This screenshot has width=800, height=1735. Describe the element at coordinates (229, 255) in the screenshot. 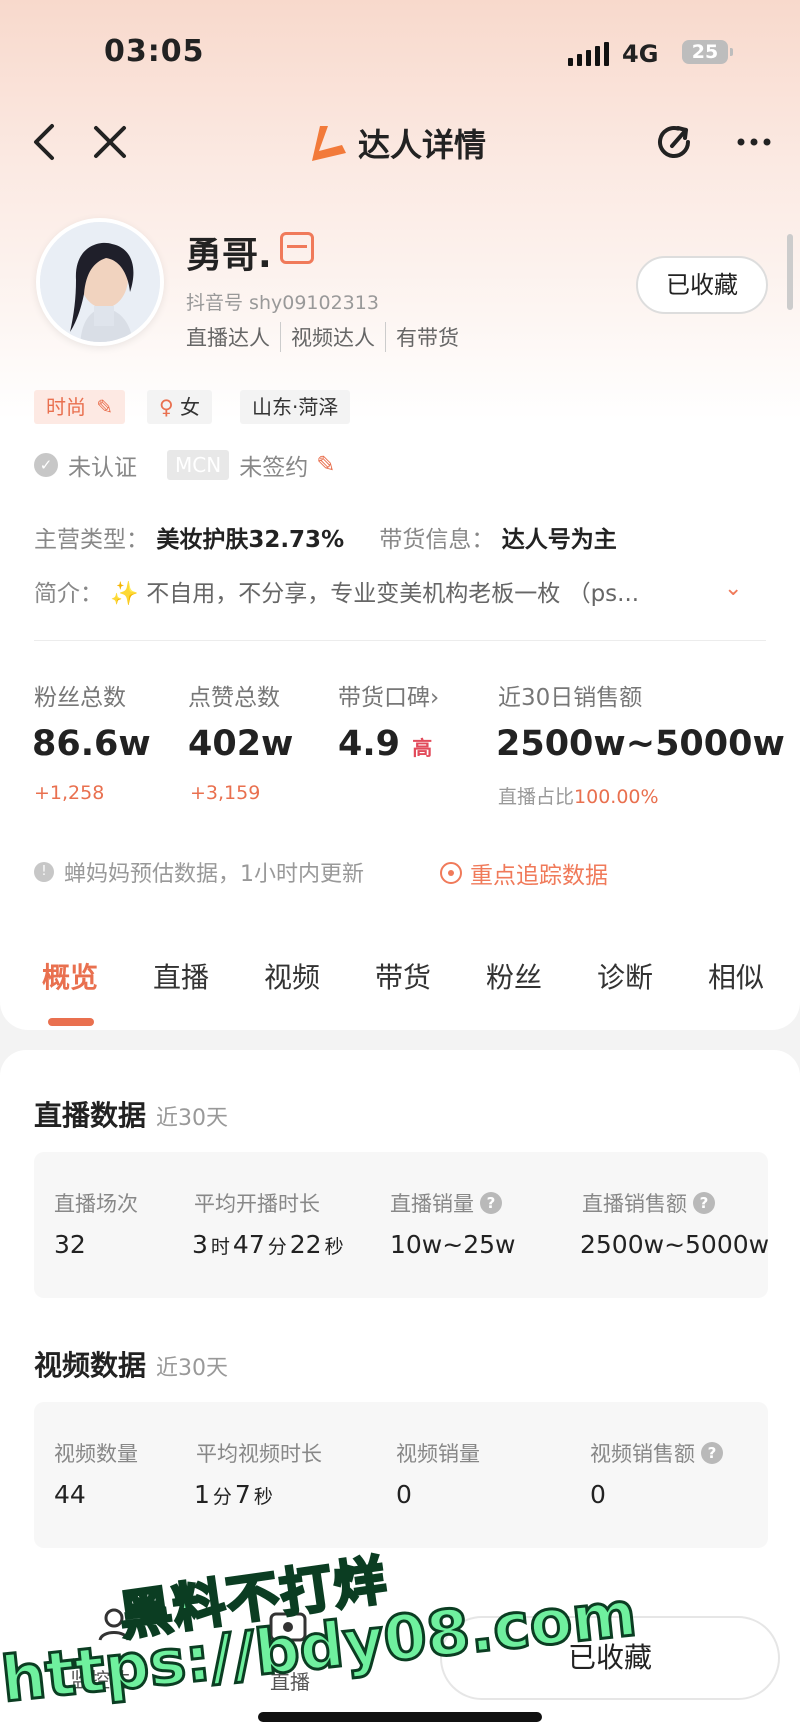

I see `profile-name: 勇哥.` at that location.